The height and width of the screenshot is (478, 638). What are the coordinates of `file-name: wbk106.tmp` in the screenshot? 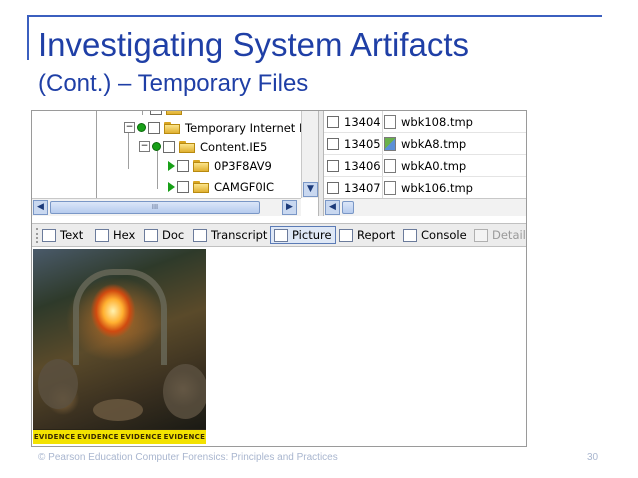 It's located at (437, 187).